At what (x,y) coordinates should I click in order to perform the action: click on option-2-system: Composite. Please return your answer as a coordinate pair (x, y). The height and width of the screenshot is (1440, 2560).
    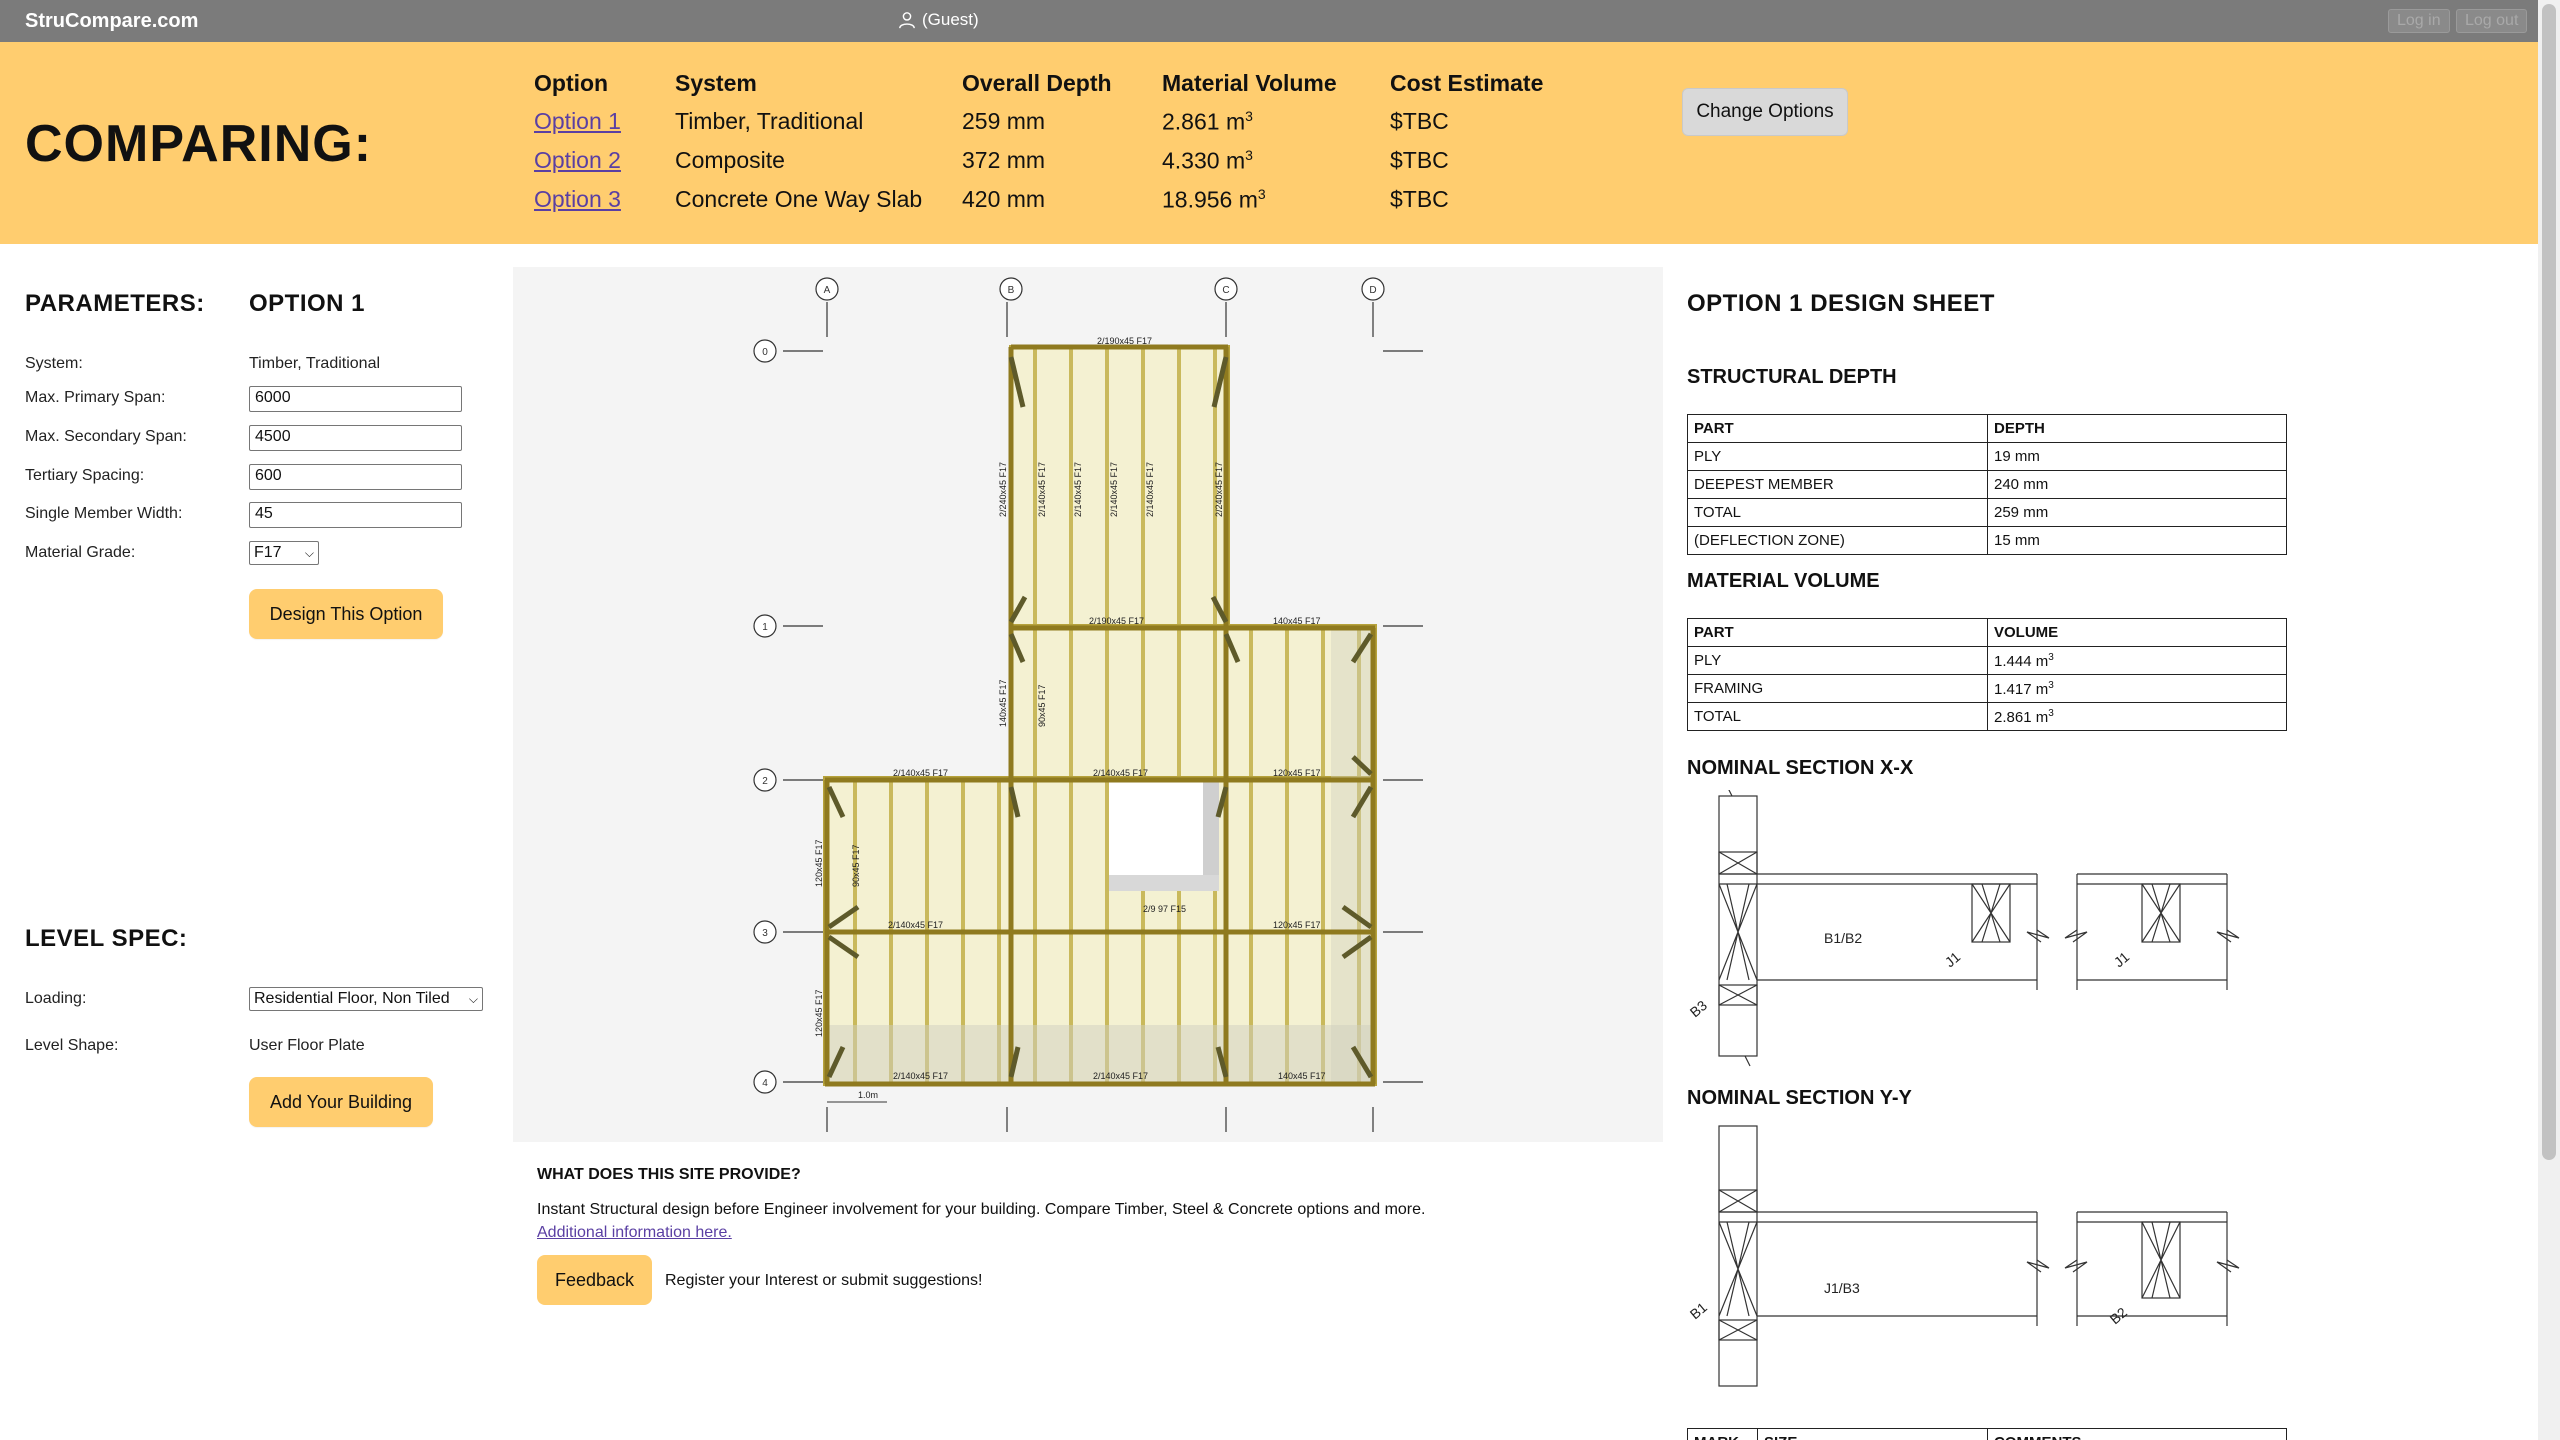
    Looking at the image, I should click on (730, 160).